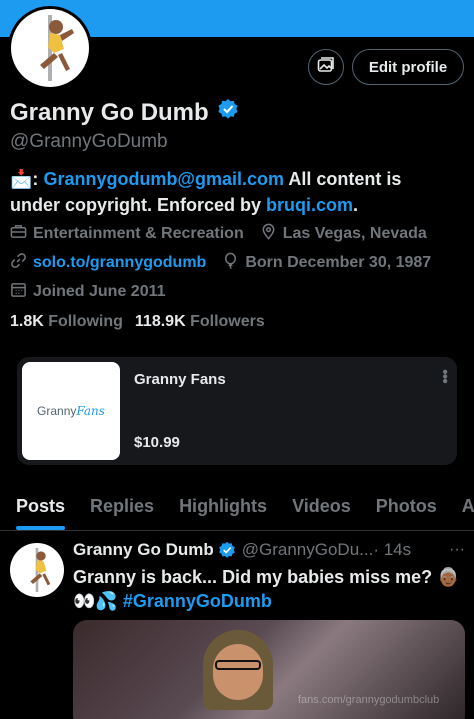 This screenshot has width=474, height=719. What do you see at coordinates (41, 507) in the screenshot?
I see `tab-posts: Posts` at bounding box center [41, 507].